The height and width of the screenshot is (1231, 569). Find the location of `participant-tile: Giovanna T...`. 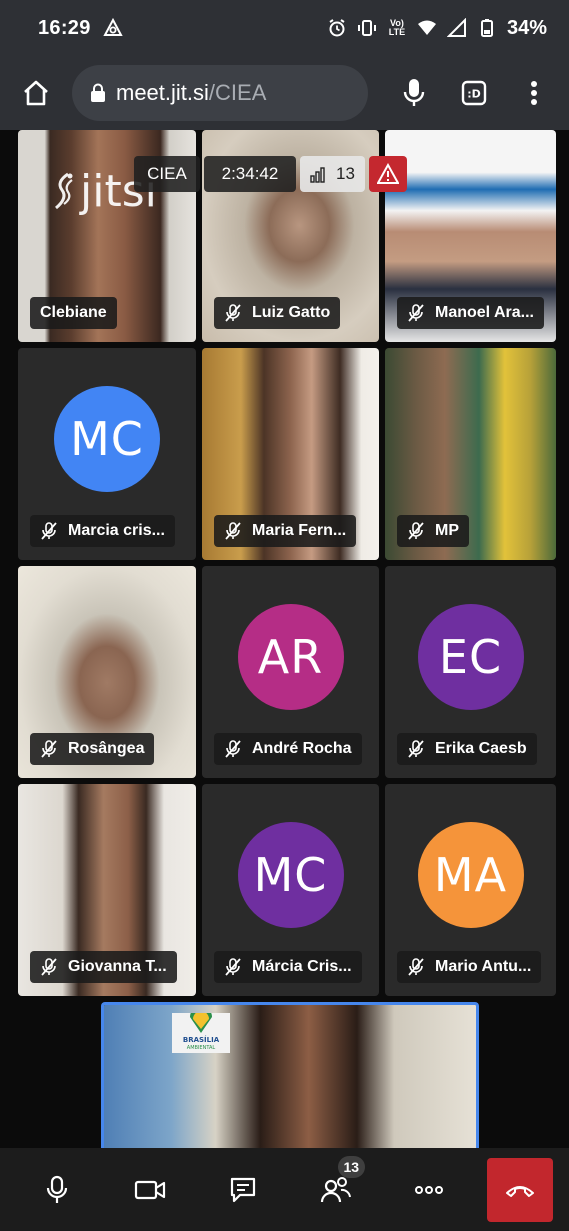

participant-tile: Giovanna T... is located at coordinates (107, 890).